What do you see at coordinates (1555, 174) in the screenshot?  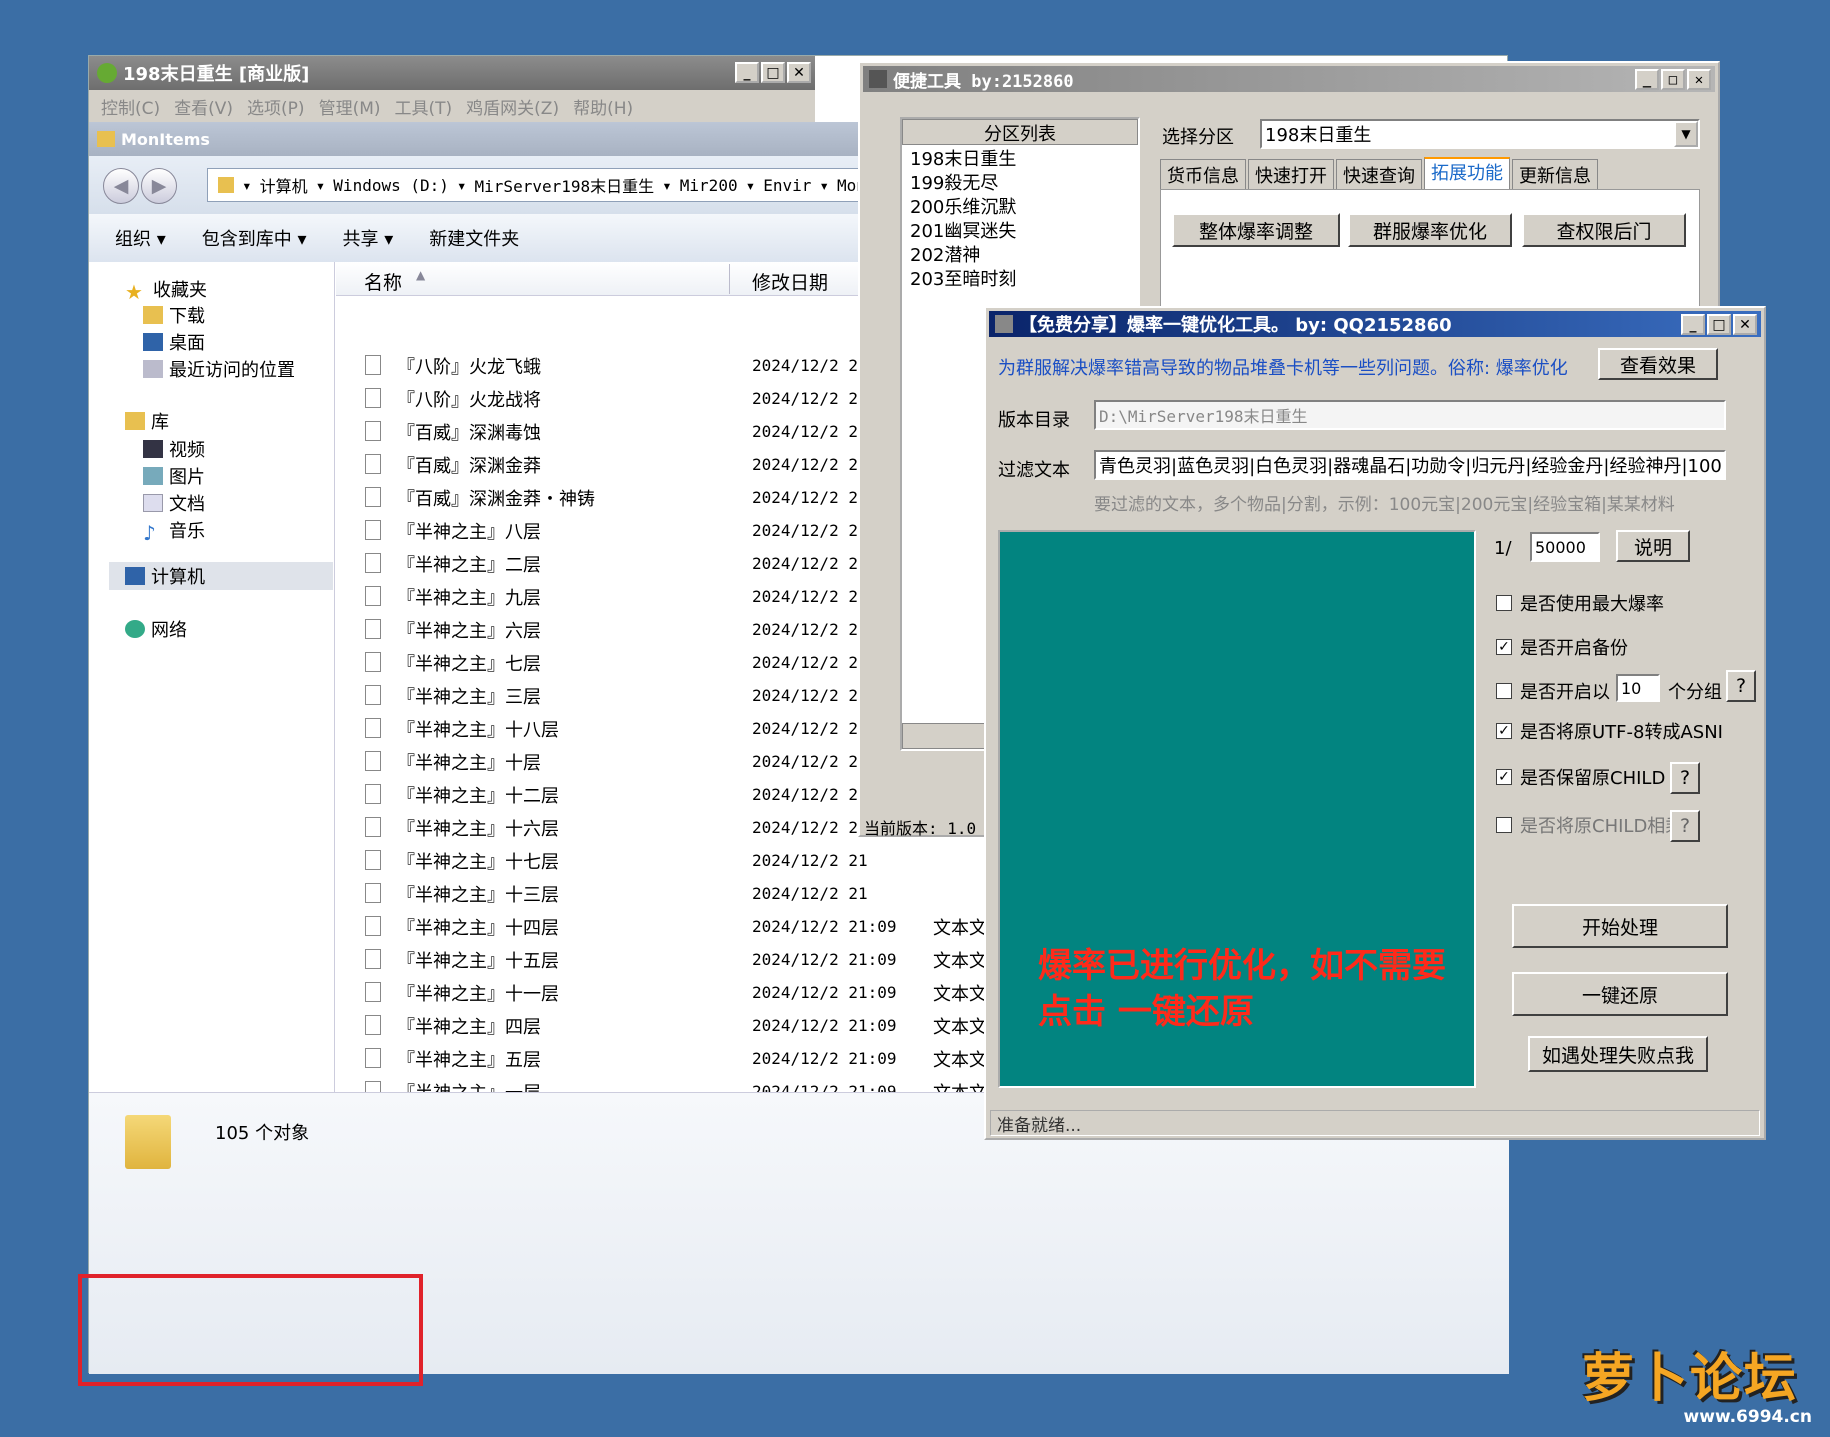 I see `tab-update: 更新信息` at bounding box center [1555, 174].